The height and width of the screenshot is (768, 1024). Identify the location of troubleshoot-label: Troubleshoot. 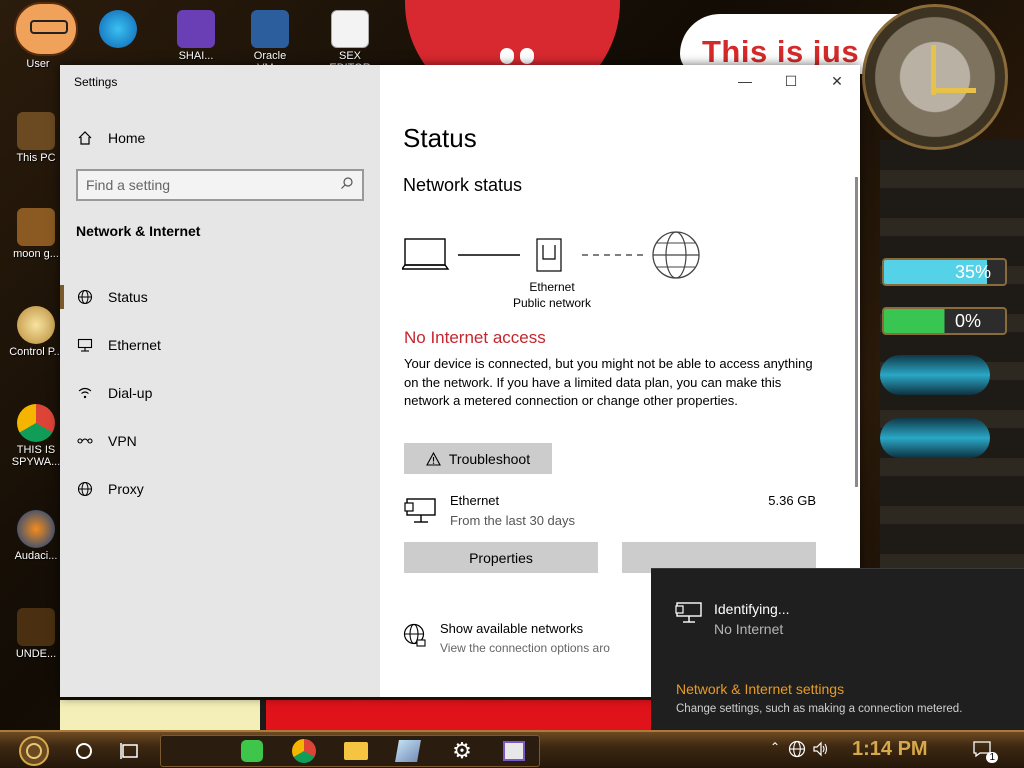
(489, 458).